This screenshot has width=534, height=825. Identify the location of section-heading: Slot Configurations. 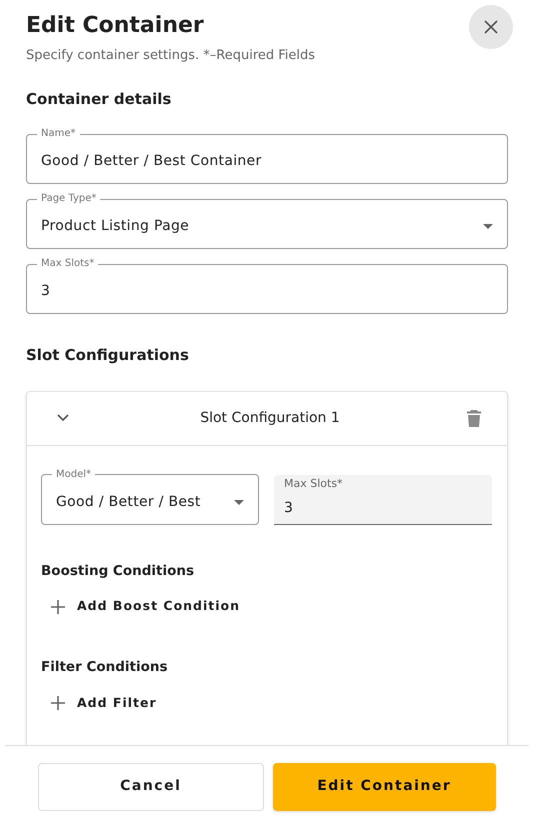
(108, 355).